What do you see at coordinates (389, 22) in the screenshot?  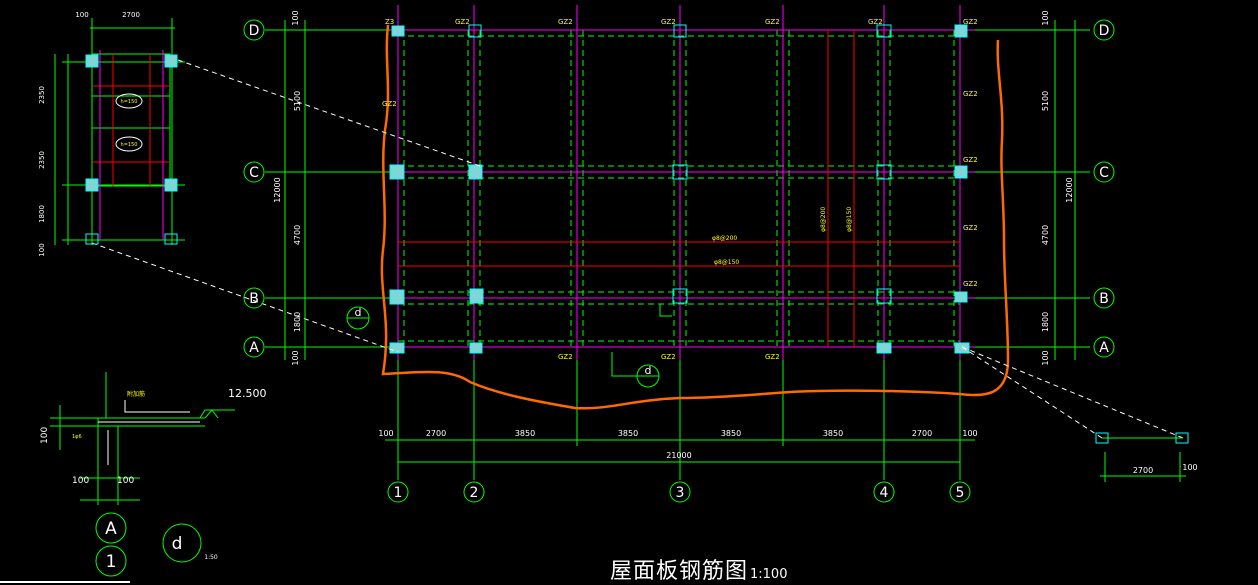 I see `column-tag: Z3` at bounding box center [389, 22].